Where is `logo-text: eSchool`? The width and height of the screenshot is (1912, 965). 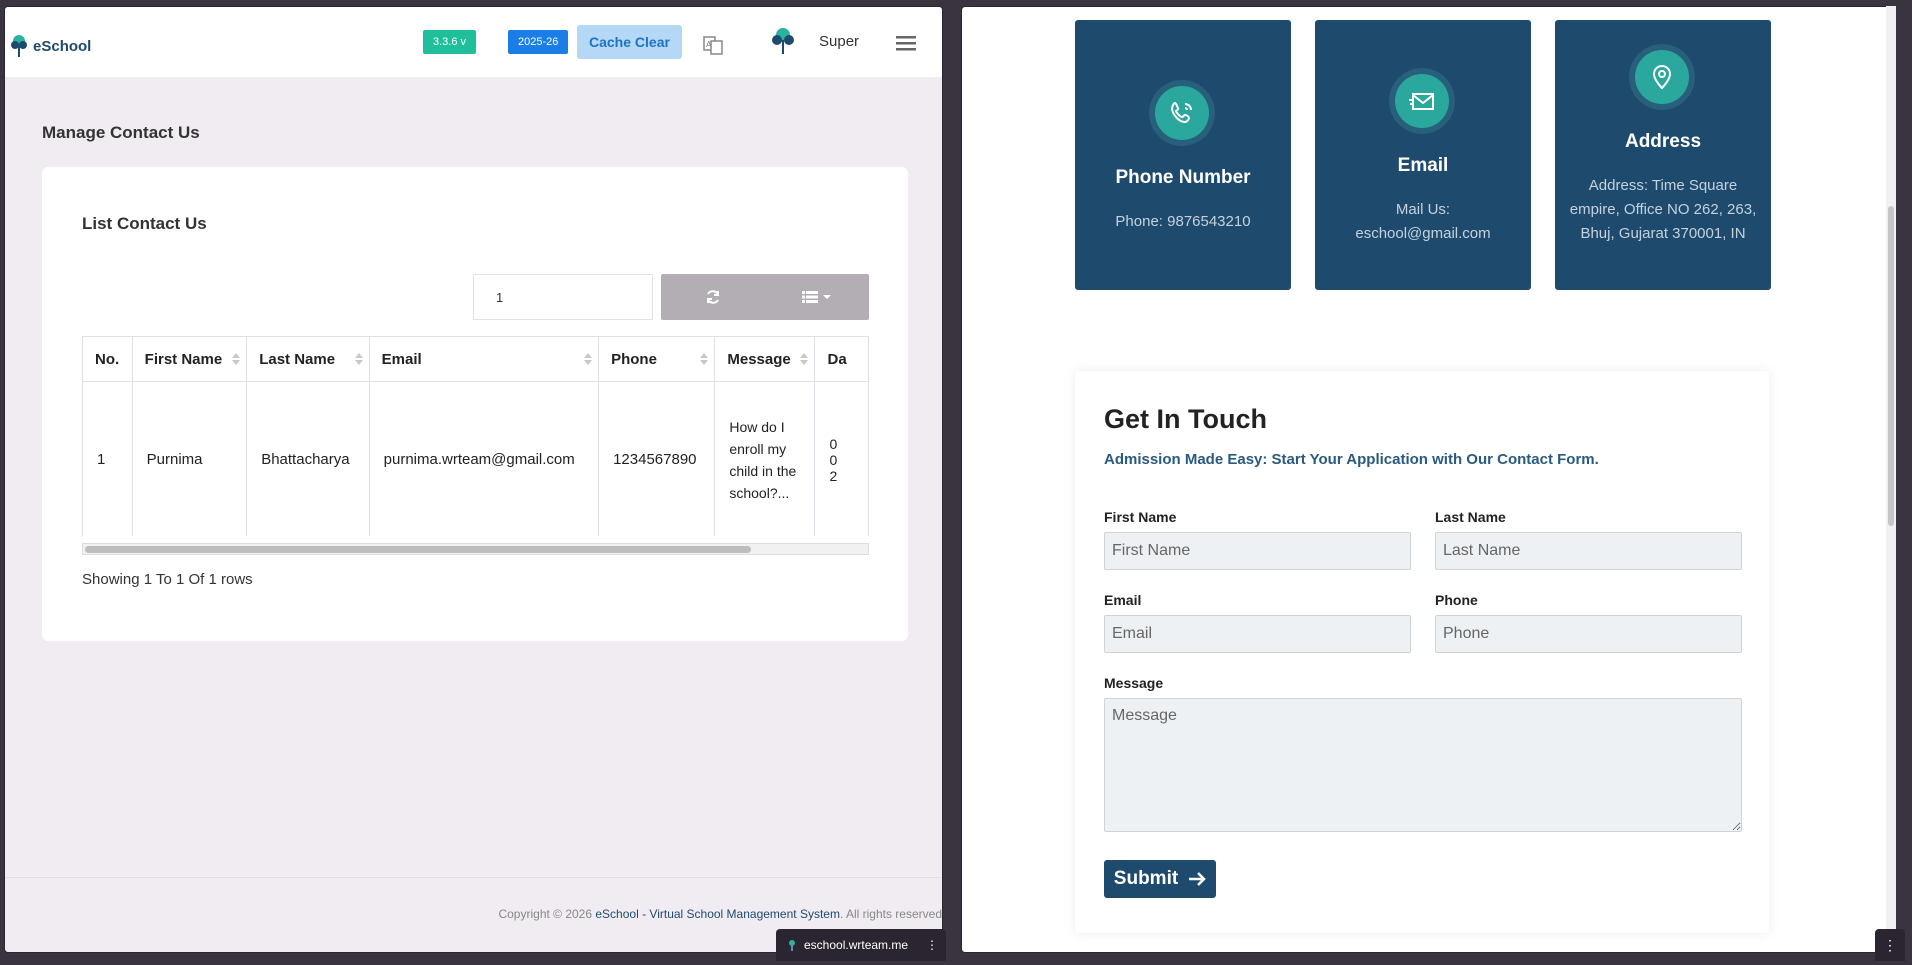 logo-text: eSchool is located at coordinates (62, 46).